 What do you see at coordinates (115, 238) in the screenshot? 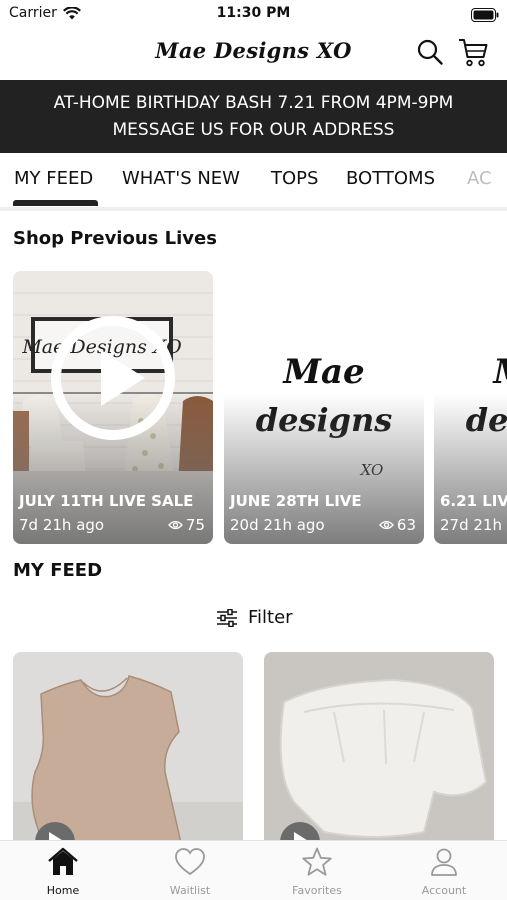
I see `section-title-previous-lives: Shop Previous Lives` at bounding box center [115, 238].